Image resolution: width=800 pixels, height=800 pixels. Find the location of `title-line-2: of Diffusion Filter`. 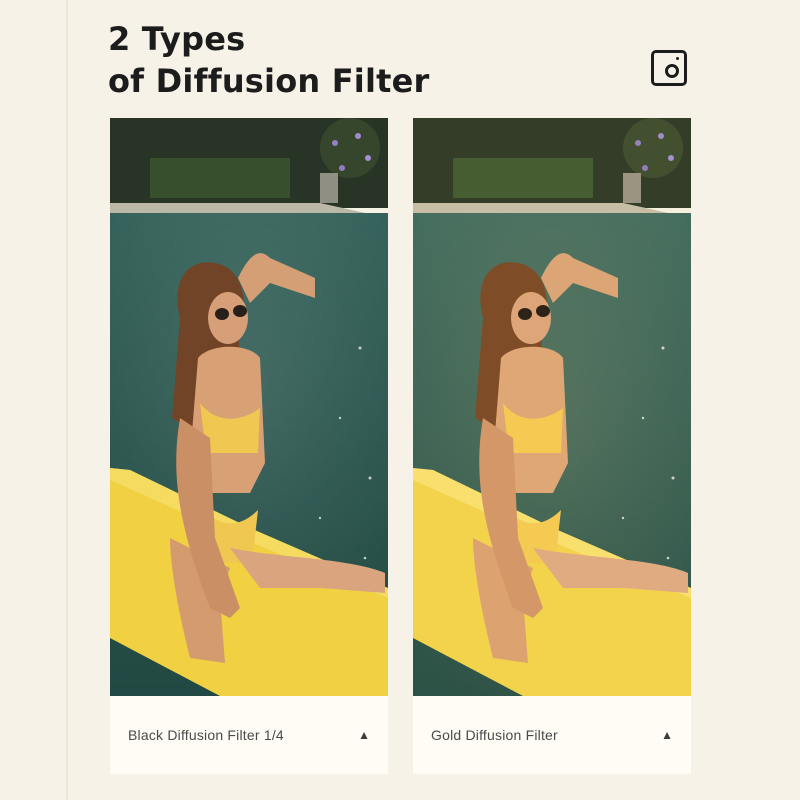

title-line-2: of Diffusion Filter is located at coordinates (269, 81).